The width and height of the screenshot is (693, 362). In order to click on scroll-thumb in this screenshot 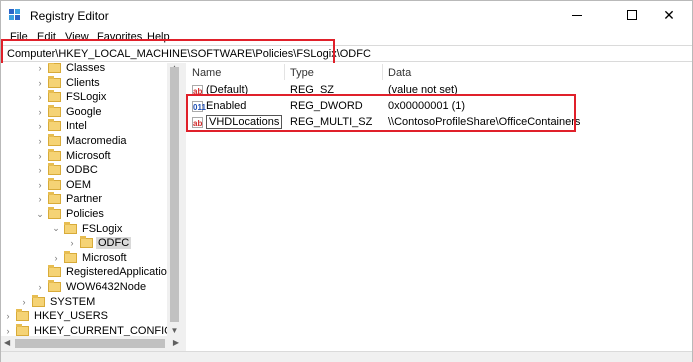, I will do `click(174, 194)`.